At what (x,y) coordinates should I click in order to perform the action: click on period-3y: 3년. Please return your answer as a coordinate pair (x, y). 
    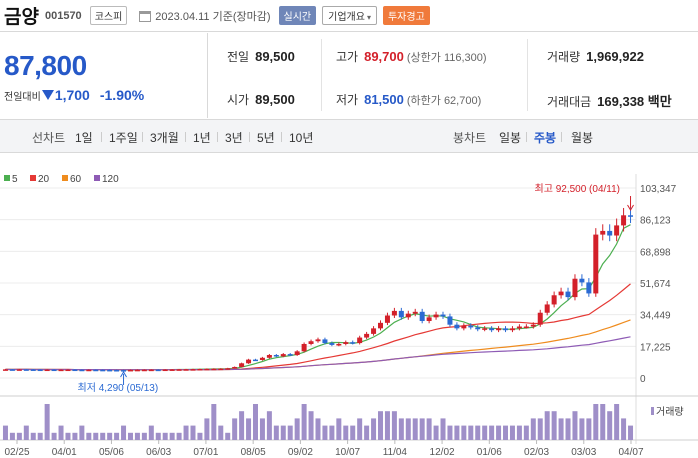
    Looking at the image, I should click on (234, 137).